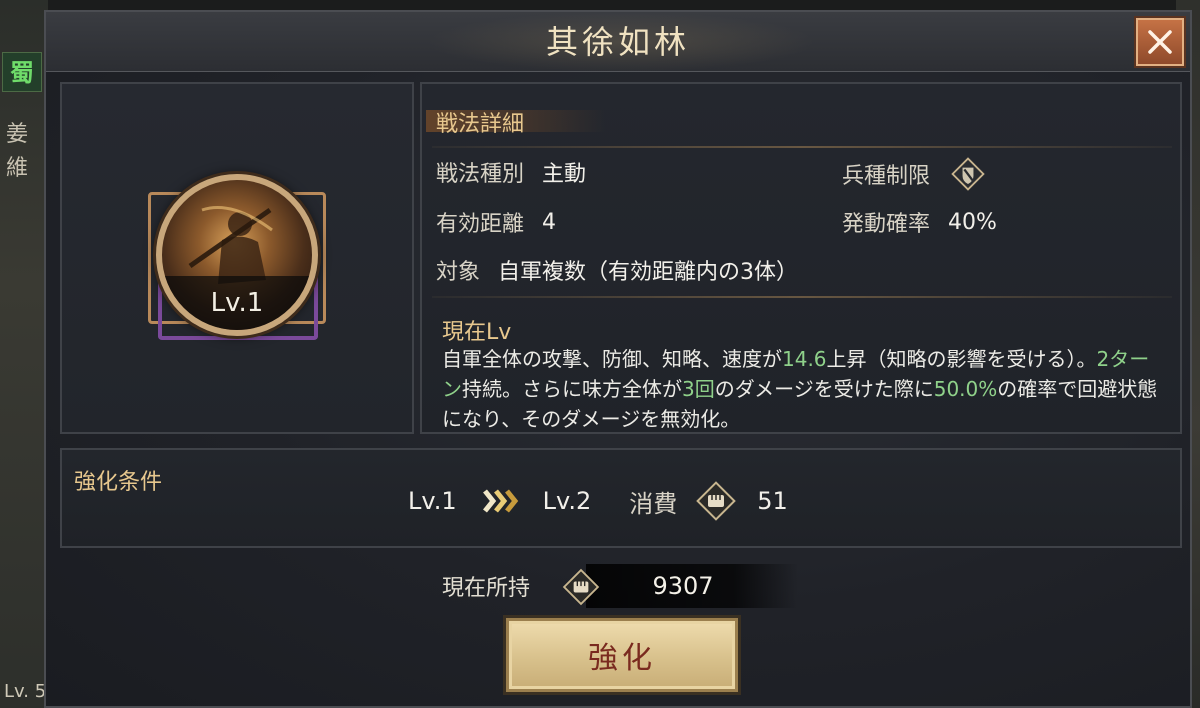 This screenshot has height=708, width=1200. What do you see at coordinates (549, 222) in the screenshot?
I see `range-value: 4` at bounding box center [549, 222].